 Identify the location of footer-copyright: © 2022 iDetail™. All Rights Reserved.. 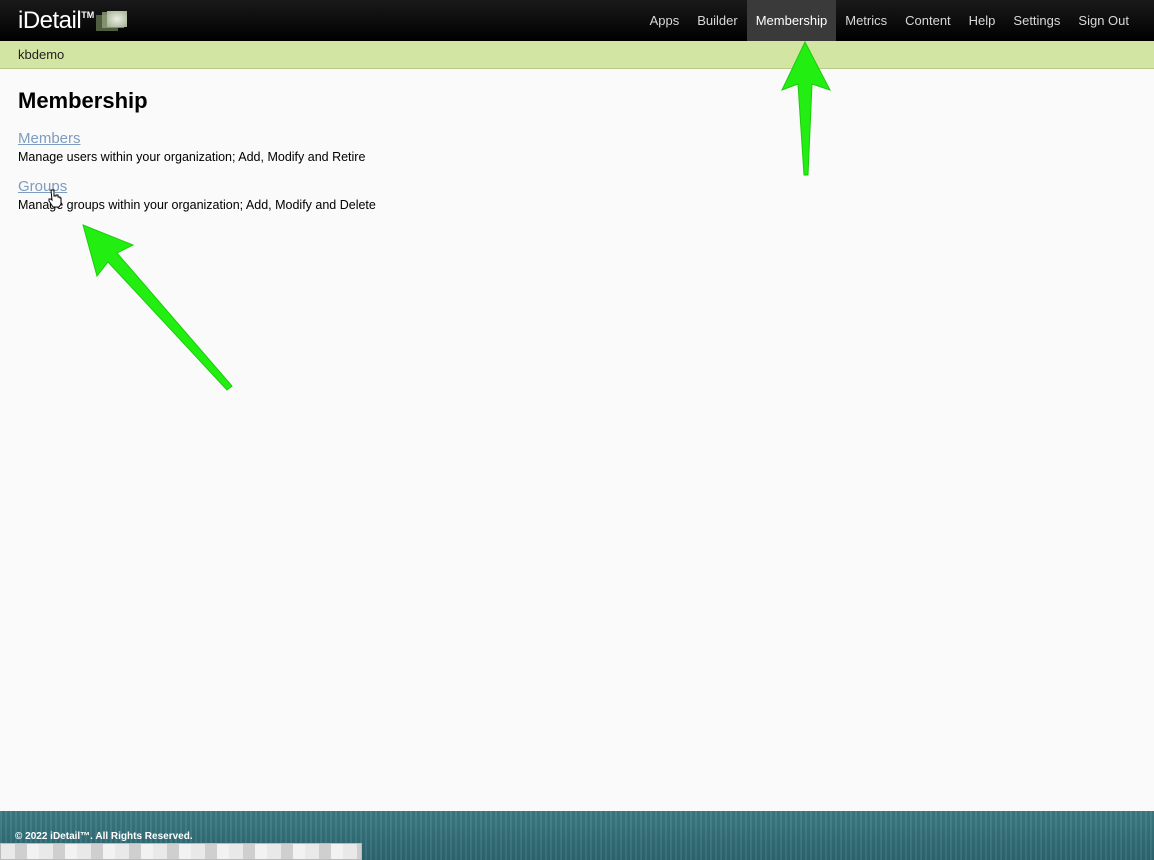
(104, 836).